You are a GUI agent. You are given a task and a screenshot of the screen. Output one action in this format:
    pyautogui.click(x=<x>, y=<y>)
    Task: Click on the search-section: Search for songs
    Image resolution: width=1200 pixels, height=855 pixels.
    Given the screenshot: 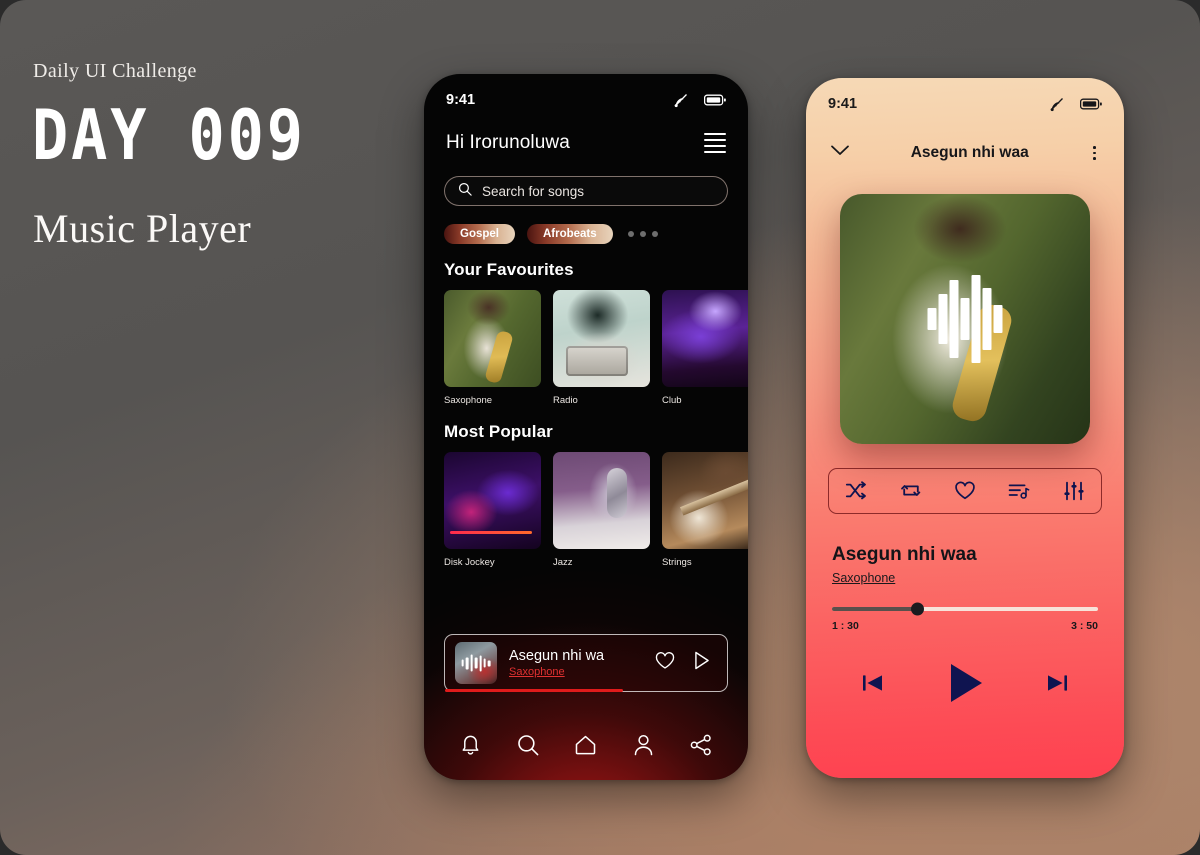 What is the action you would take?
    pyautogui.click(x=586, y=181)
    